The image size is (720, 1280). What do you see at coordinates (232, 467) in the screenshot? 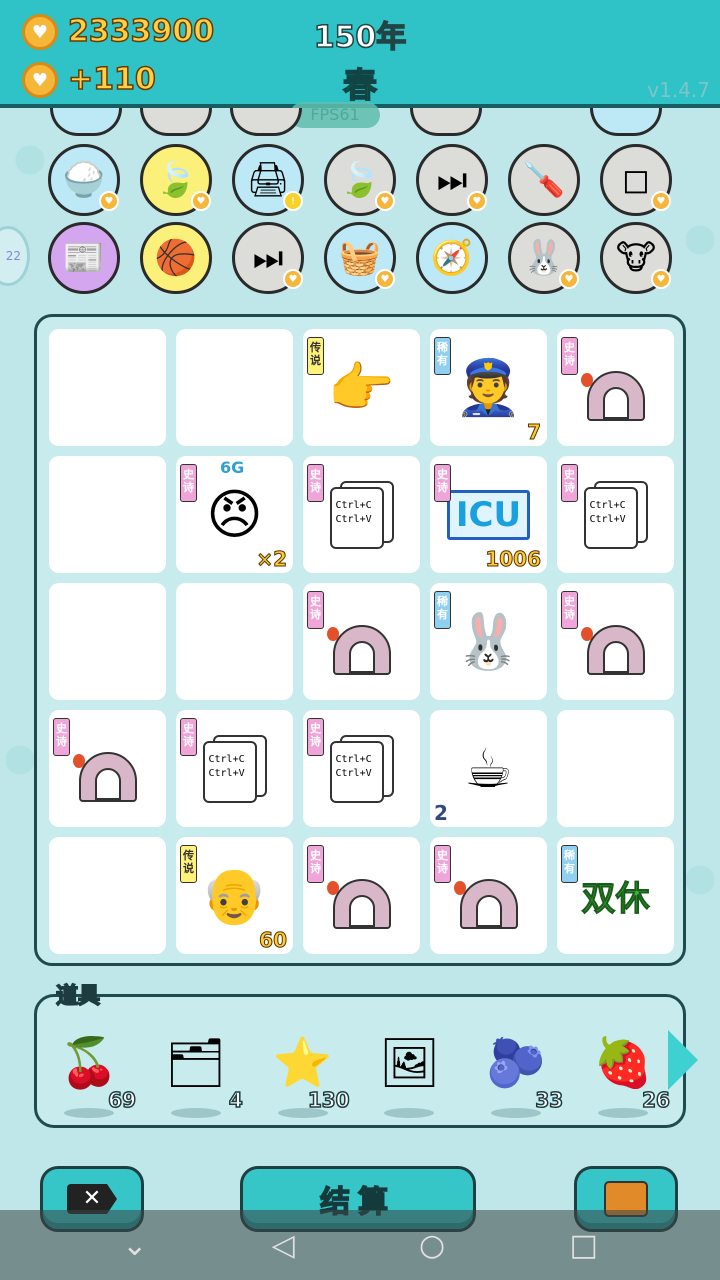
I see `item-top-label: 6G` at bounding box center [232, 467].